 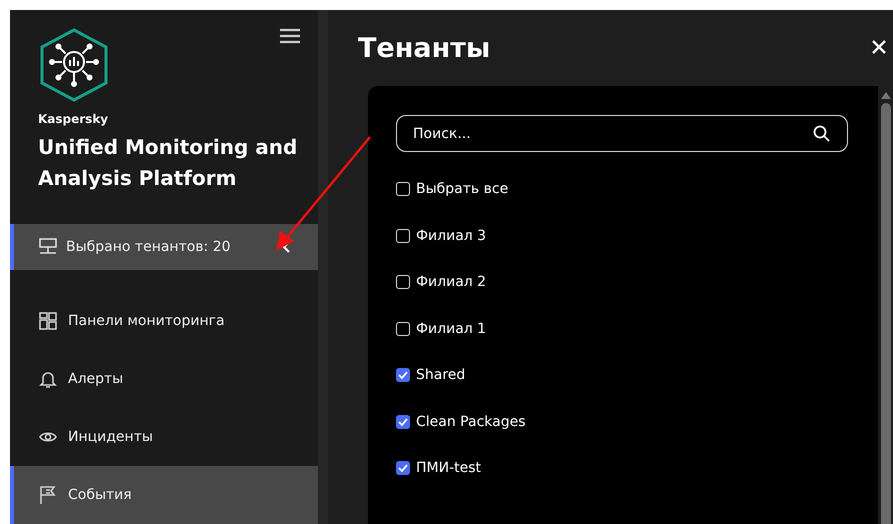 I want to click on network-icon, so click(x=48, y=247).